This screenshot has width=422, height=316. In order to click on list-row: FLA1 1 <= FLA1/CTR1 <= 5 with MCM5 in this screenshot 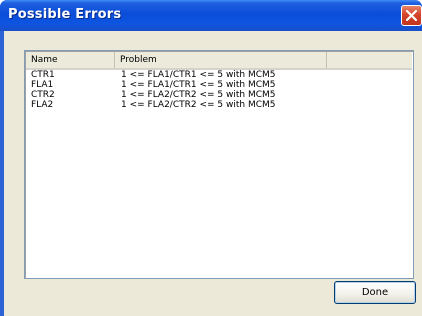, I will do `click(219, 85)`.